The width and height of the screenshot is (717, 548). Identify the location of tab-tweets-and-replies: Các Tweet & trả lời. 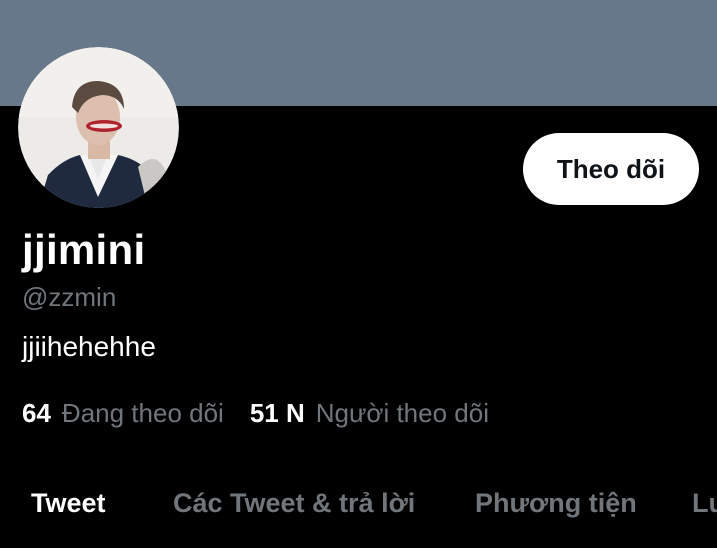
(294, 503).